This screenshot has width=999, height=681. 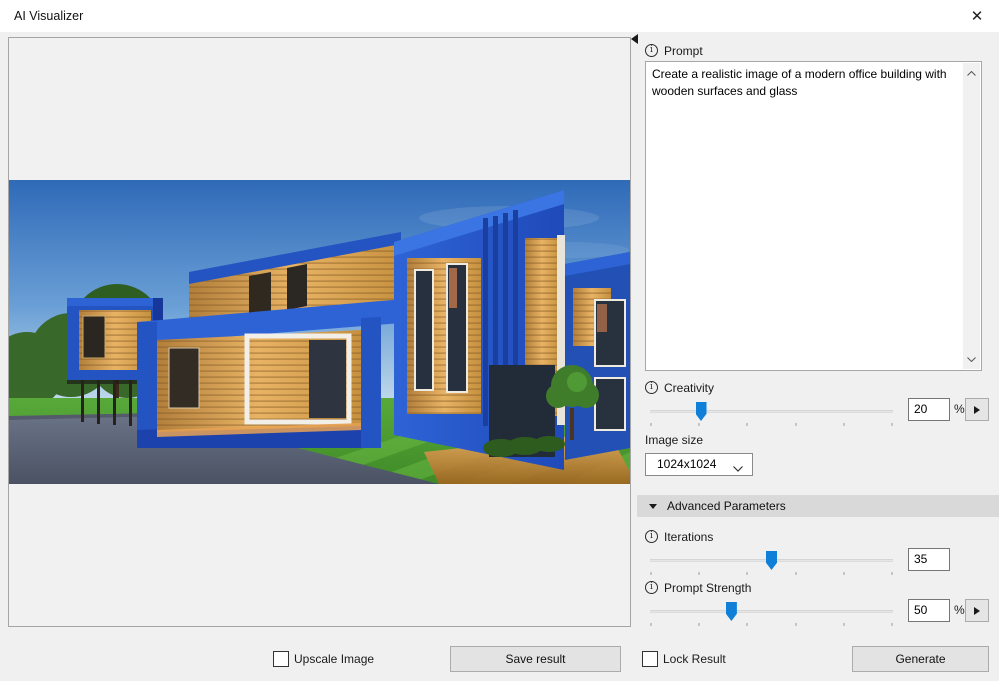 I want to click on prompt-strength-unit: %, so click(x=959, y=610).